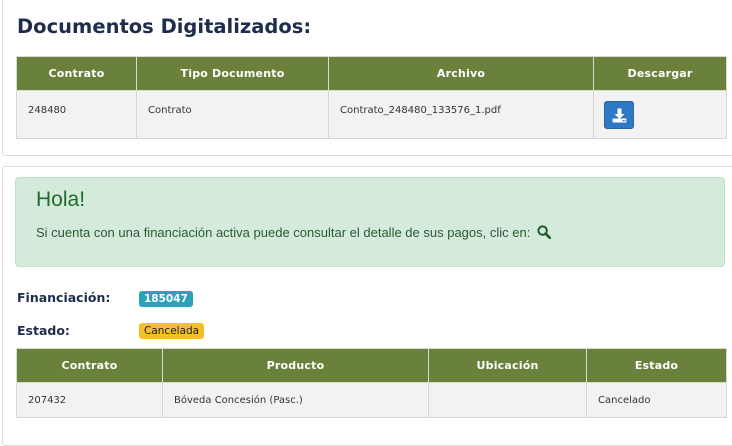  Describe the element at coordinates (166, 299) in the screenshot. I see `financing-id-badge: 185047` at that location.